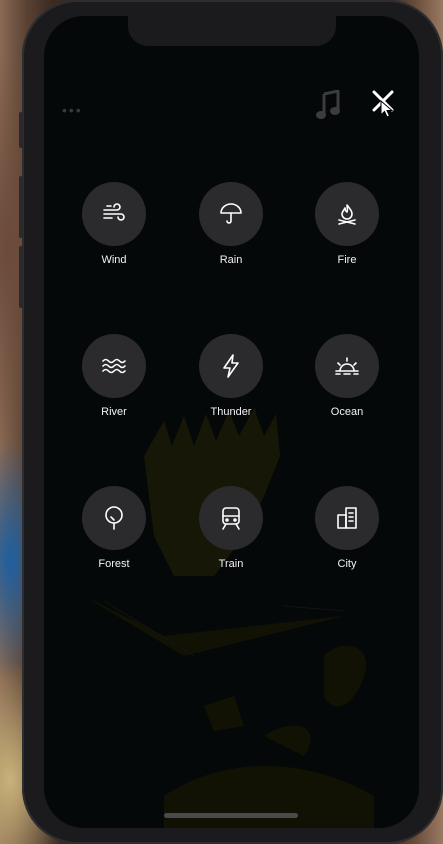  I want to click on waves-icon, so click(114, 366).